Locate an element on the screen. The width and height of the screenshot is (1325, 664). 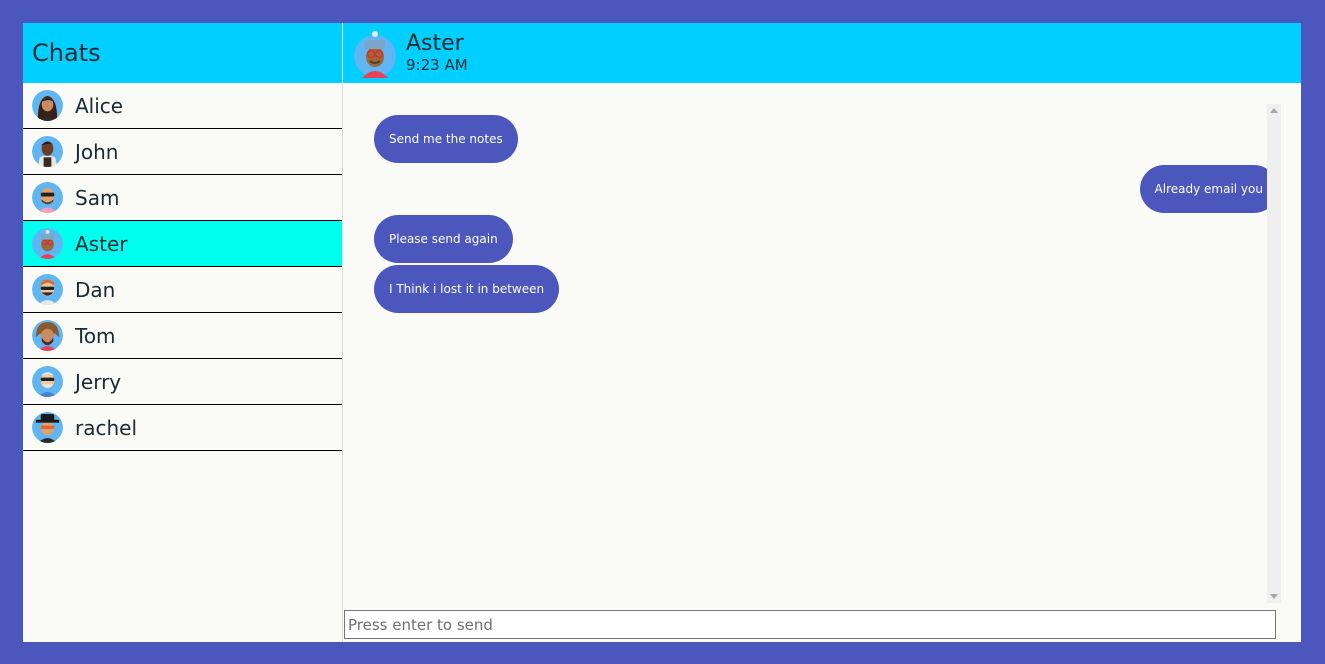
chat-item-dan: Dan is located at coordinates (182, 290).